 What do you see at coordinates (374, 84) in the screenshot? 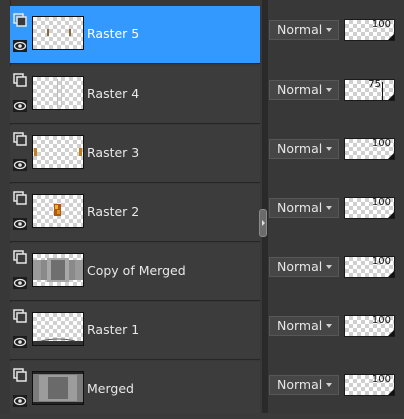
I see `opacity-value: 75` at bounding box center [374, 84].